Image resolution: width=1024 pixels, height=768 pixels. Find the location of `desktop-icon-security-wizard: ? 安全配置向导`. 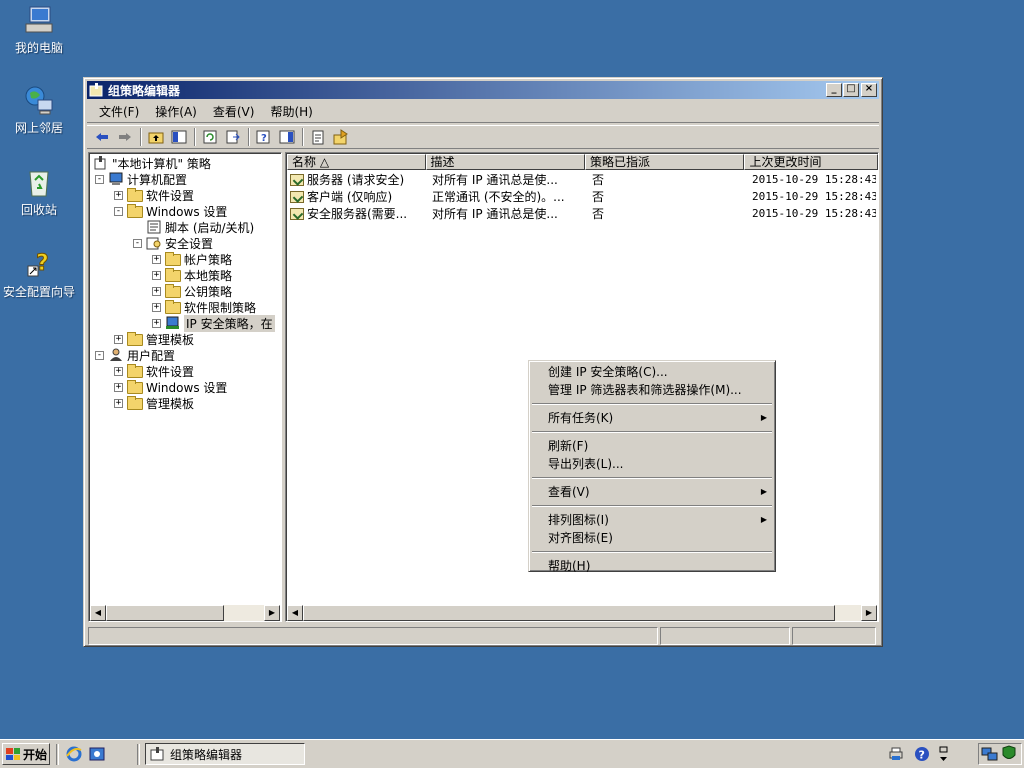

desktop-icon-security-wizard: ? 安全配置向导 is located at coordinates (39, 274).